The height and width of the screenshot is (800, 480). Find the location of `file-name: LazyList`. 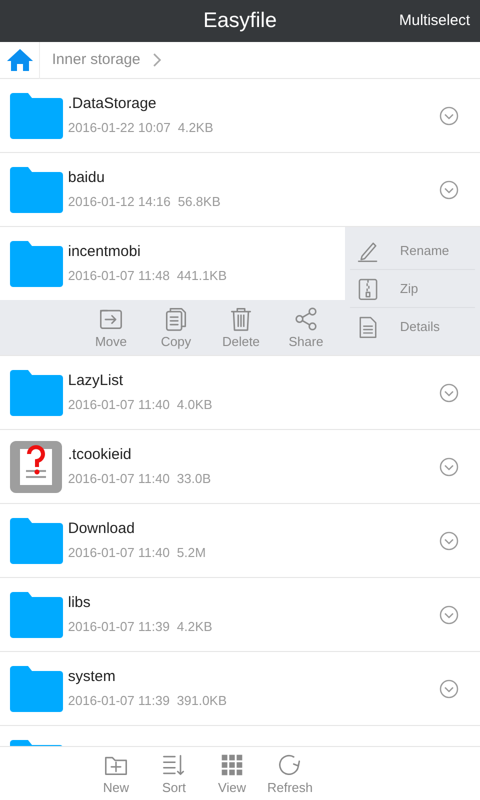

file-name: LazyList is located at coordinates (96, 381).